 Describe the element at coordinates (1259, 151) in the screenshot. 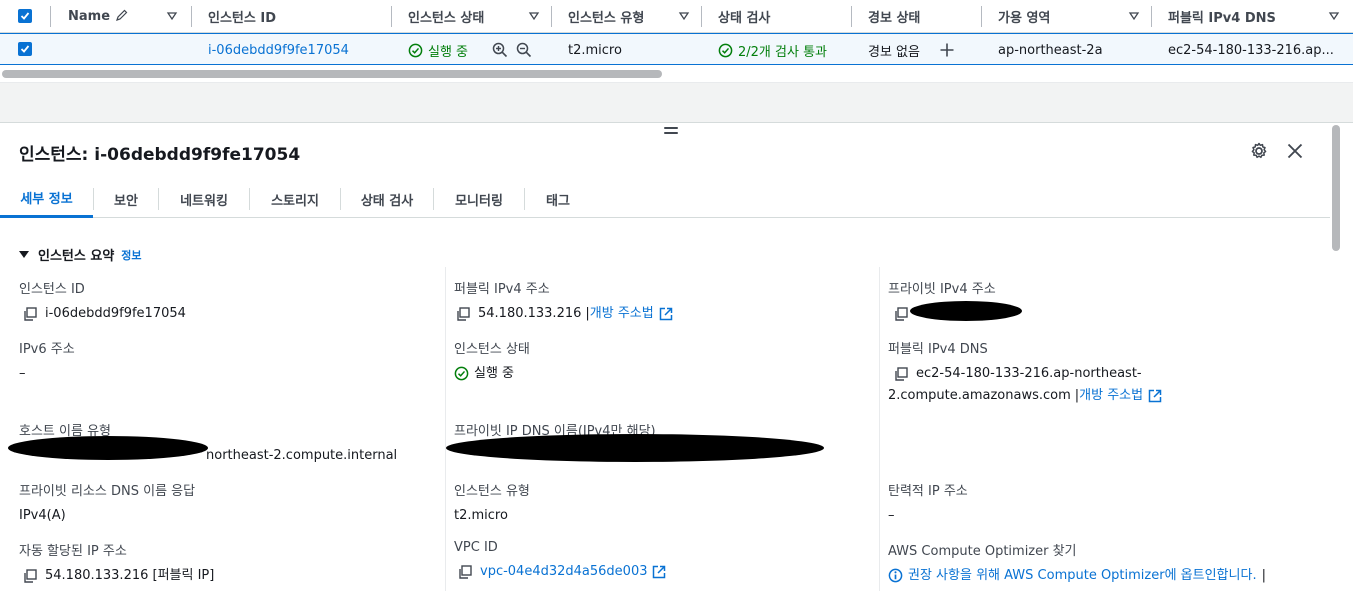

I see `gear-icon` at that location.